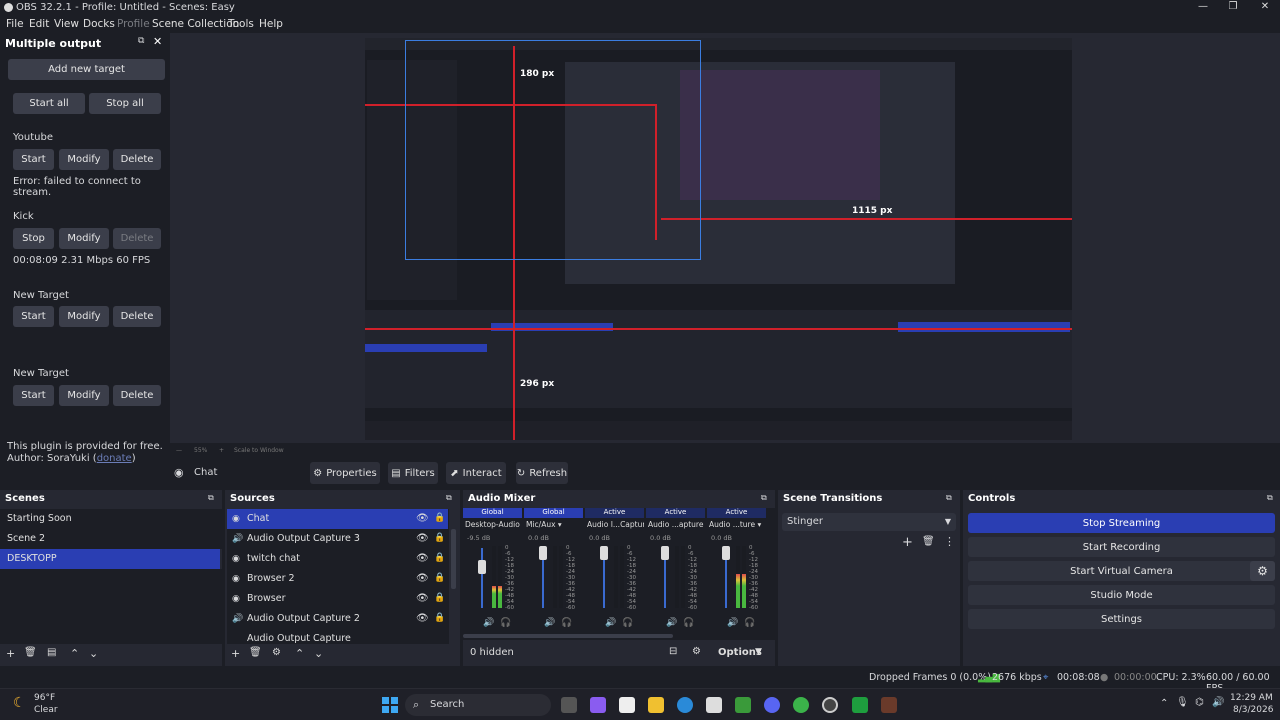 The image size is (1280, 720). I want to click on menu-docks: Docks, so click(99, 24).